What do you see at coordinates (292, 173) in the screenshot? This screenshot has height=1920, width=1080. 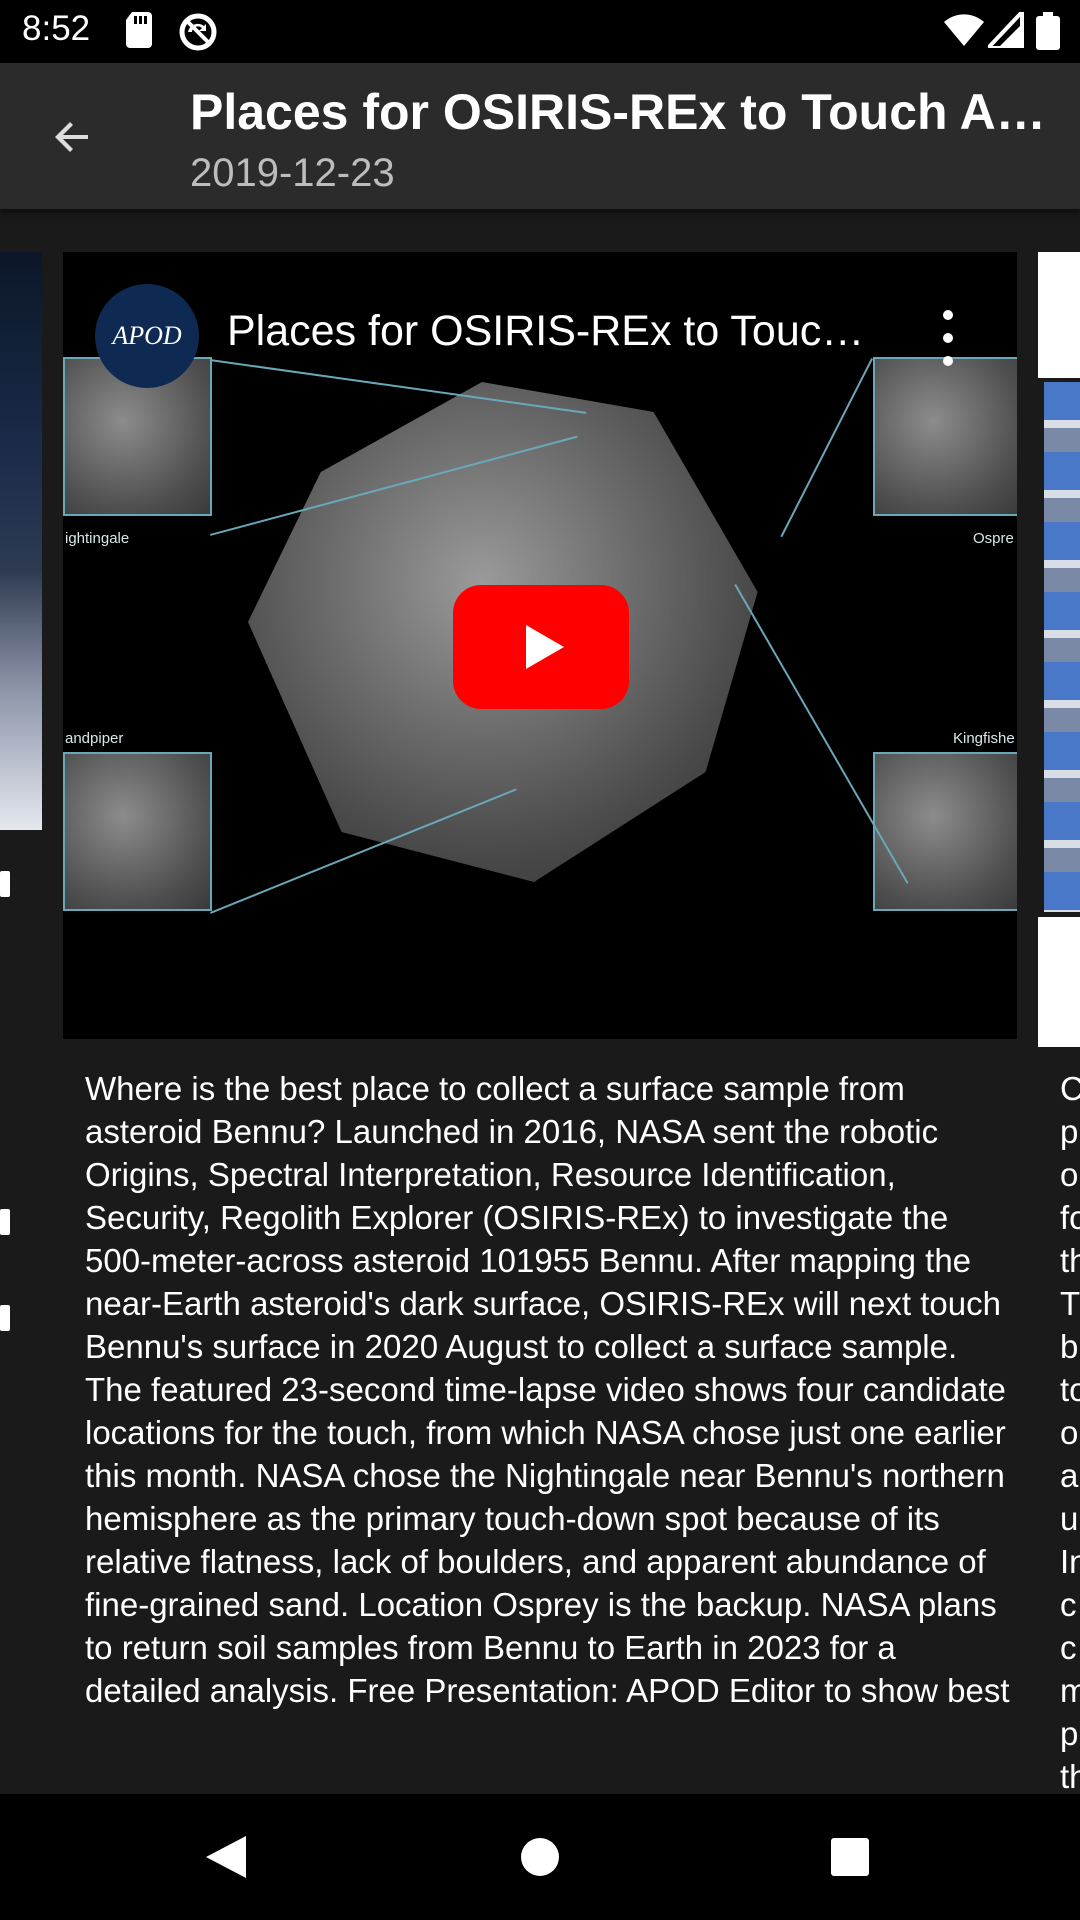 I see `page-date: 2019-12-23` at bounding box center [292, 173].